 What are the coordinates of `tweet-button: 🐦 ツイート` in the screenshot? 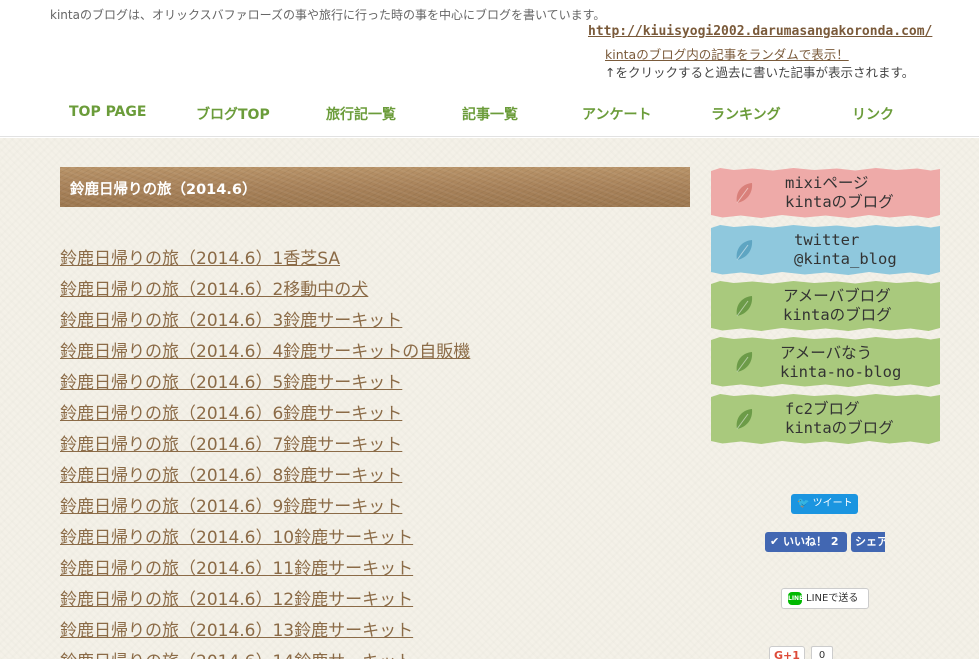 It's located at (824, 504).